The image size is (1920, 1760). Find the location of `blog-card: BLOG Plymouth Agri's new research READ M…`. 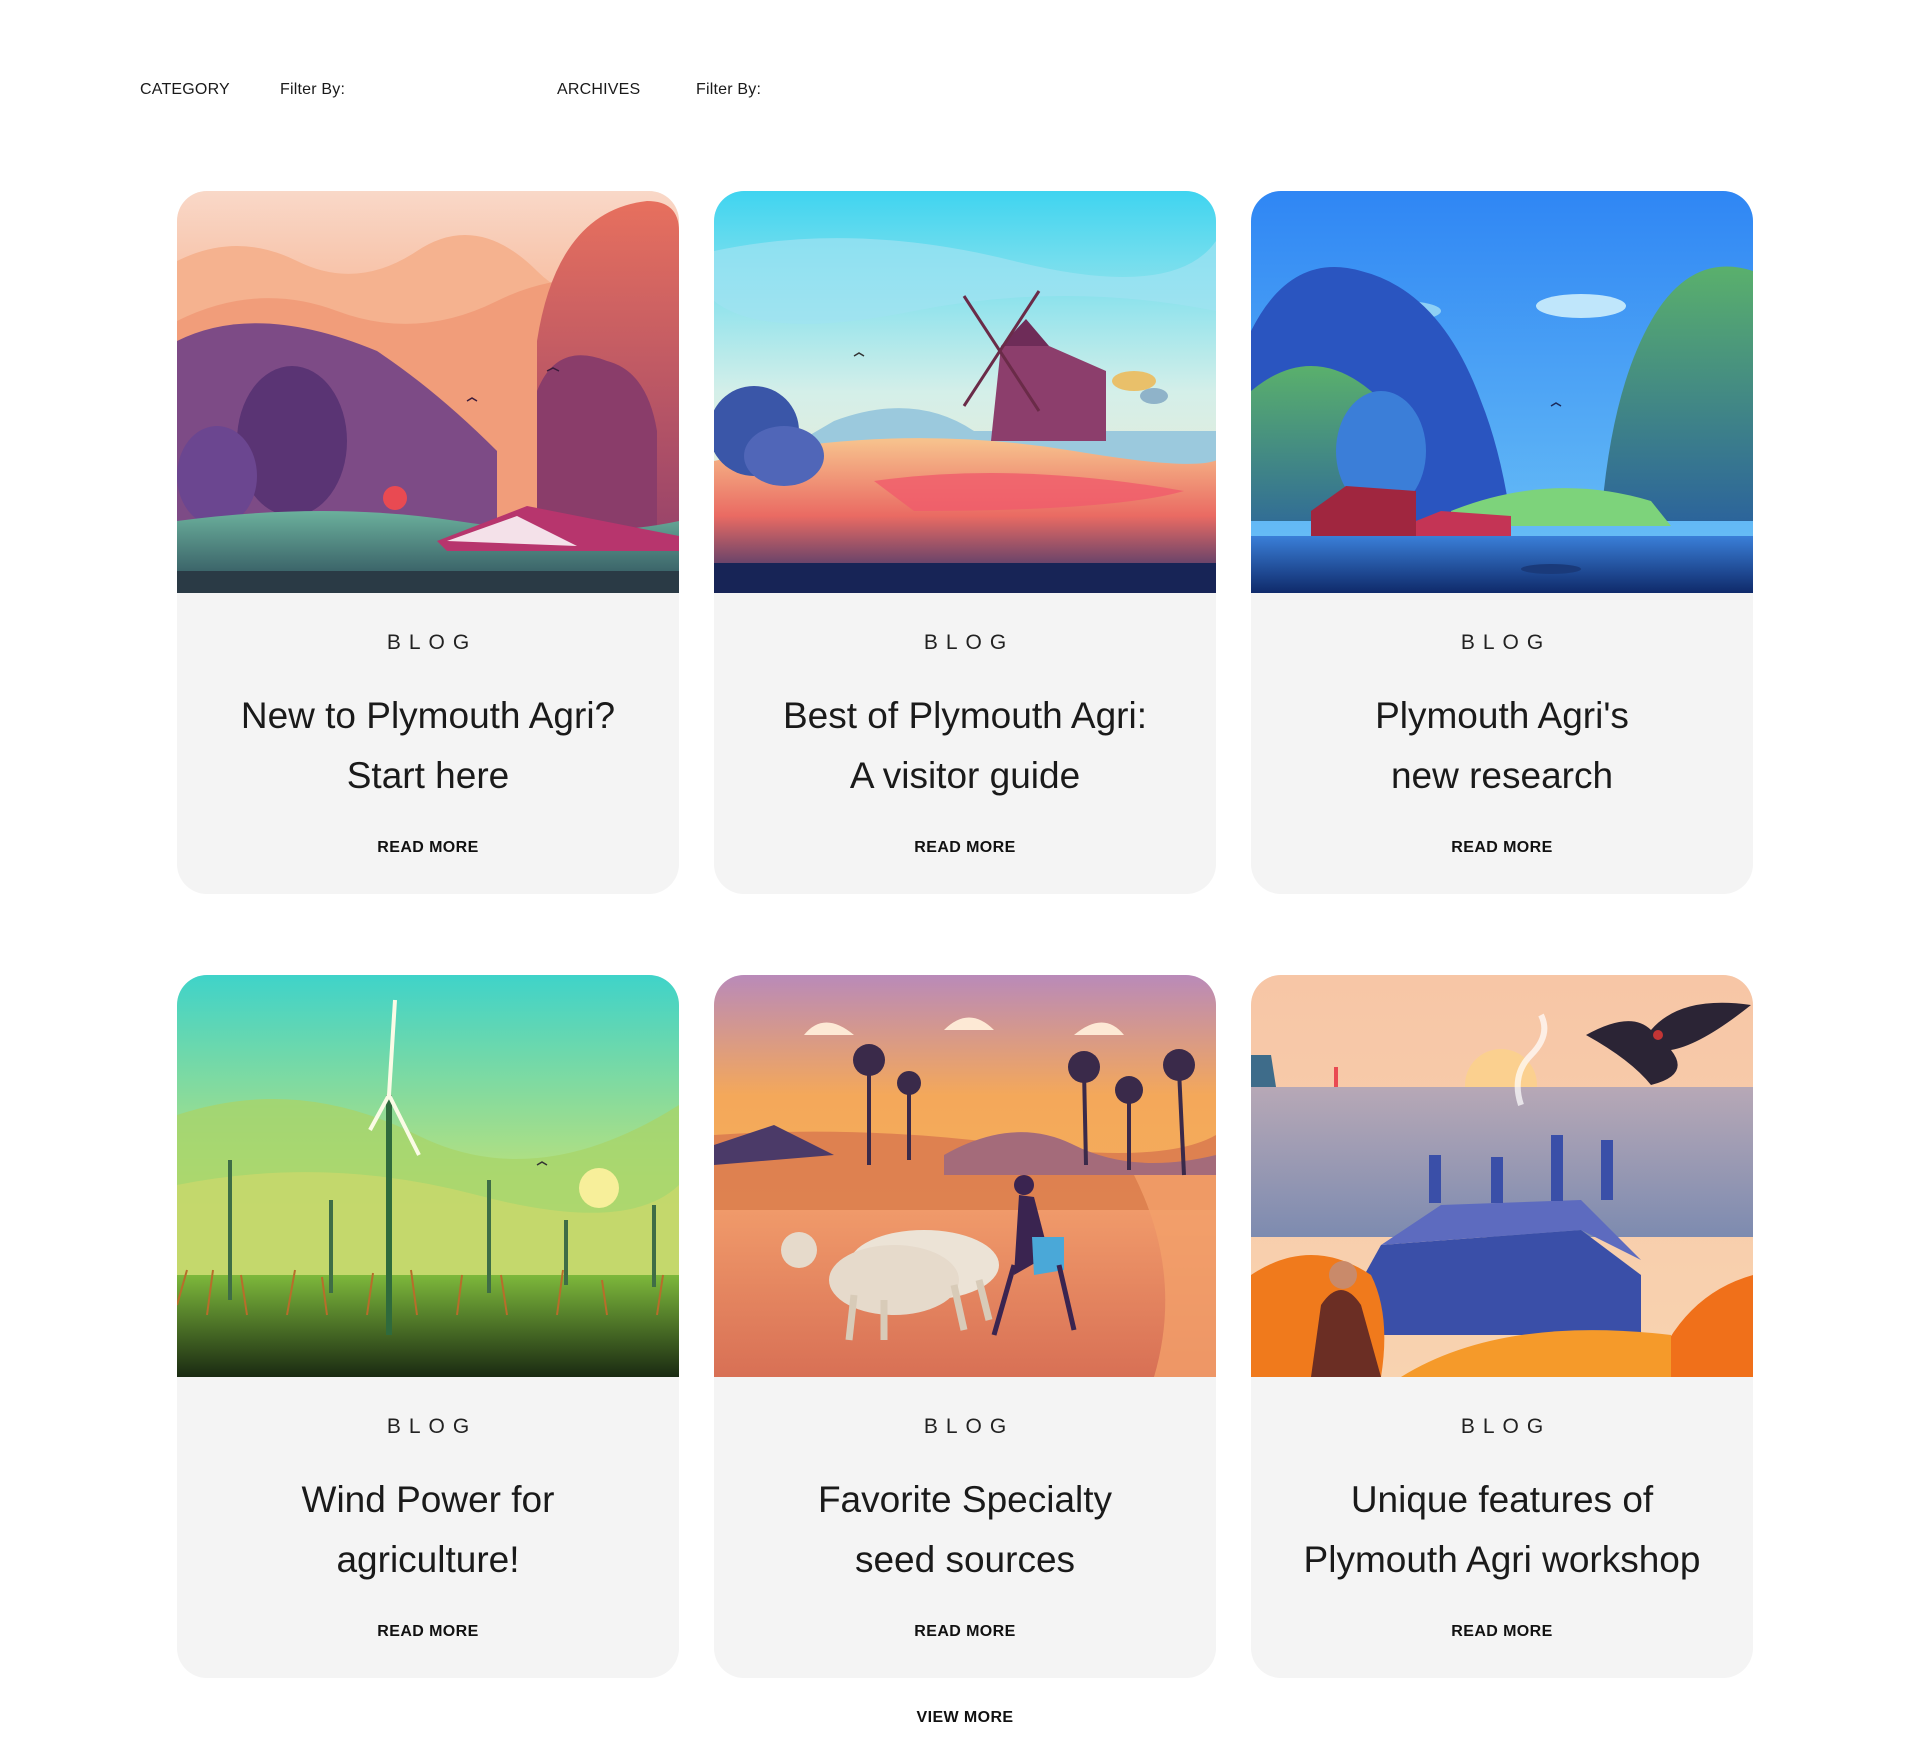

blog-card: BLOG Plymouth Agri's new research READ M… is located at coordinates (1502, 542).